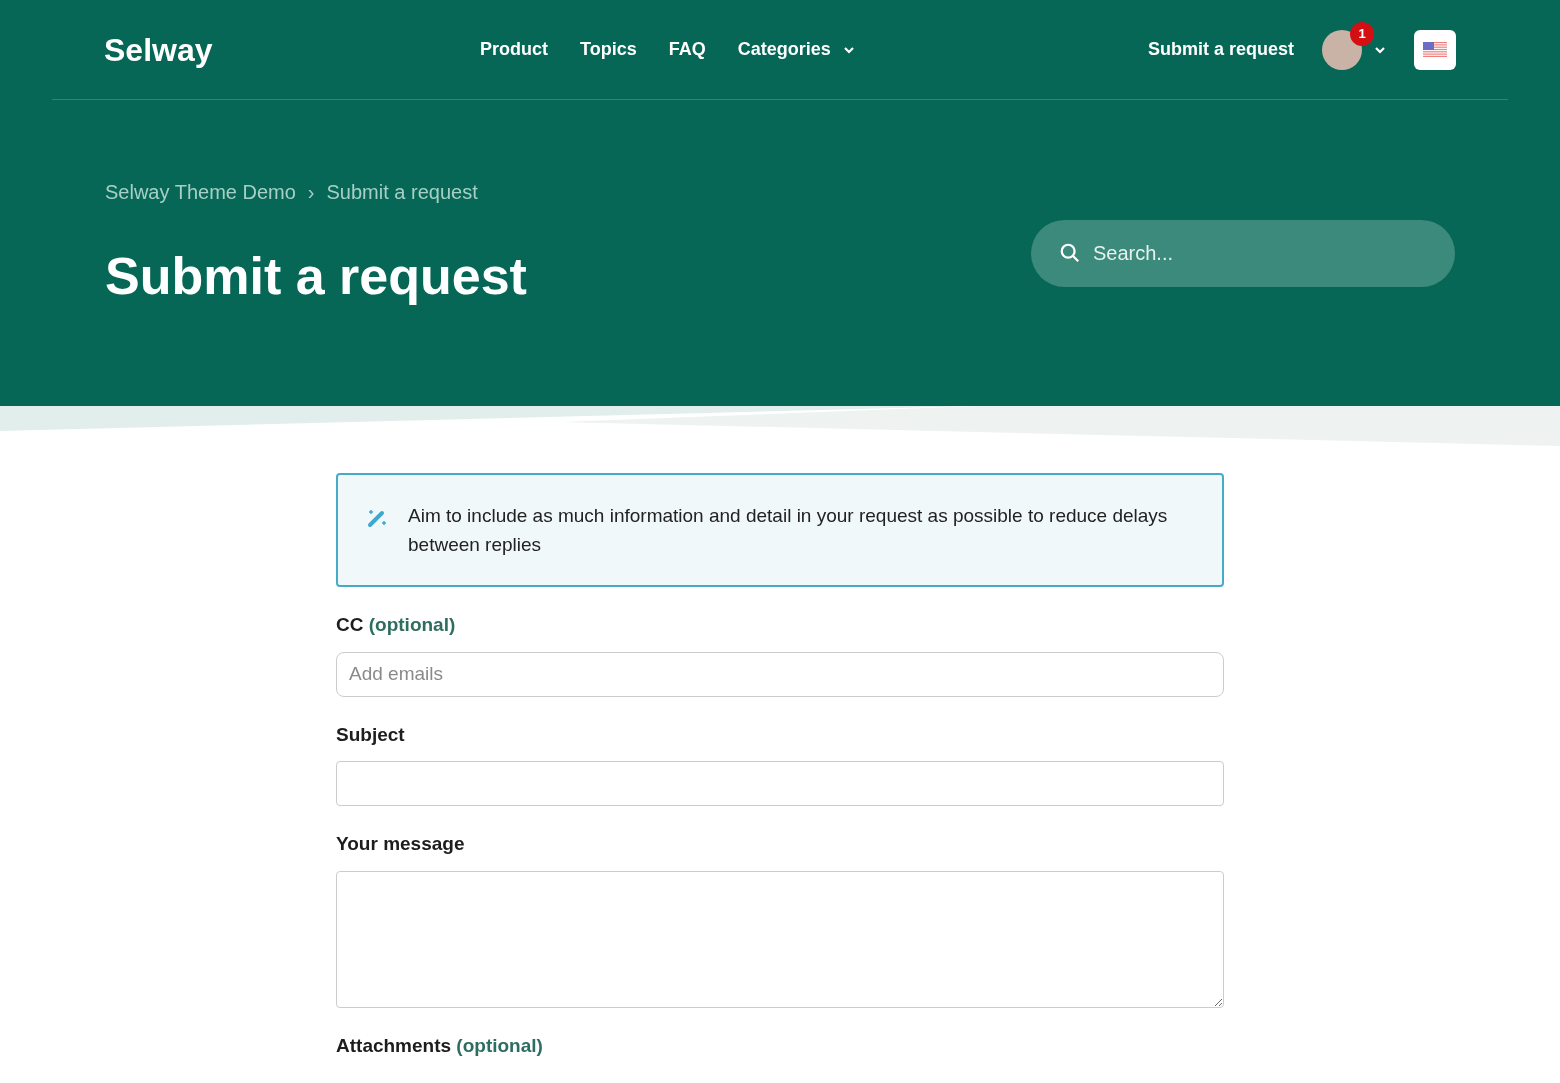 Image resolution: width=1560 pixels, height=1083 pixels. I want to click on magic-wand-icon, so click(377, 518).